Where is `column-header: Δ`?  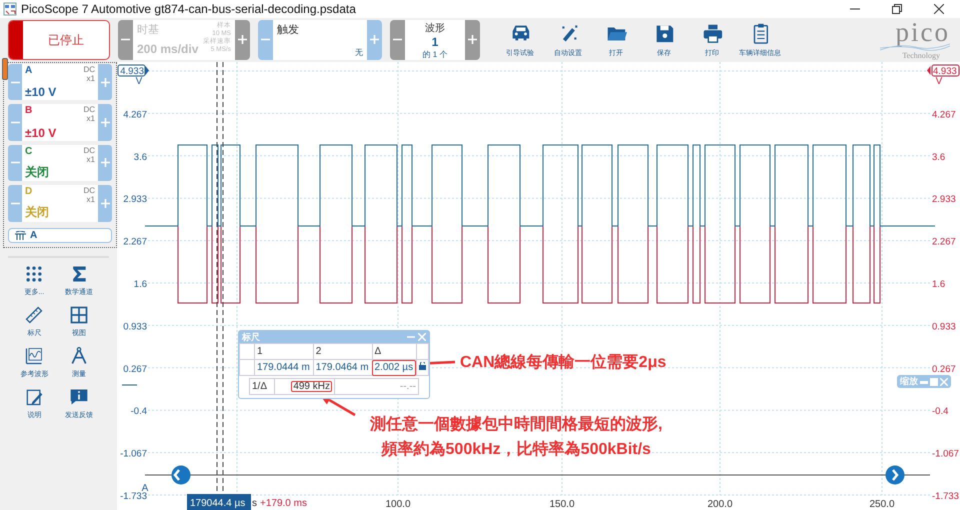
column-header: Δ is located at coordinates (394, 352).